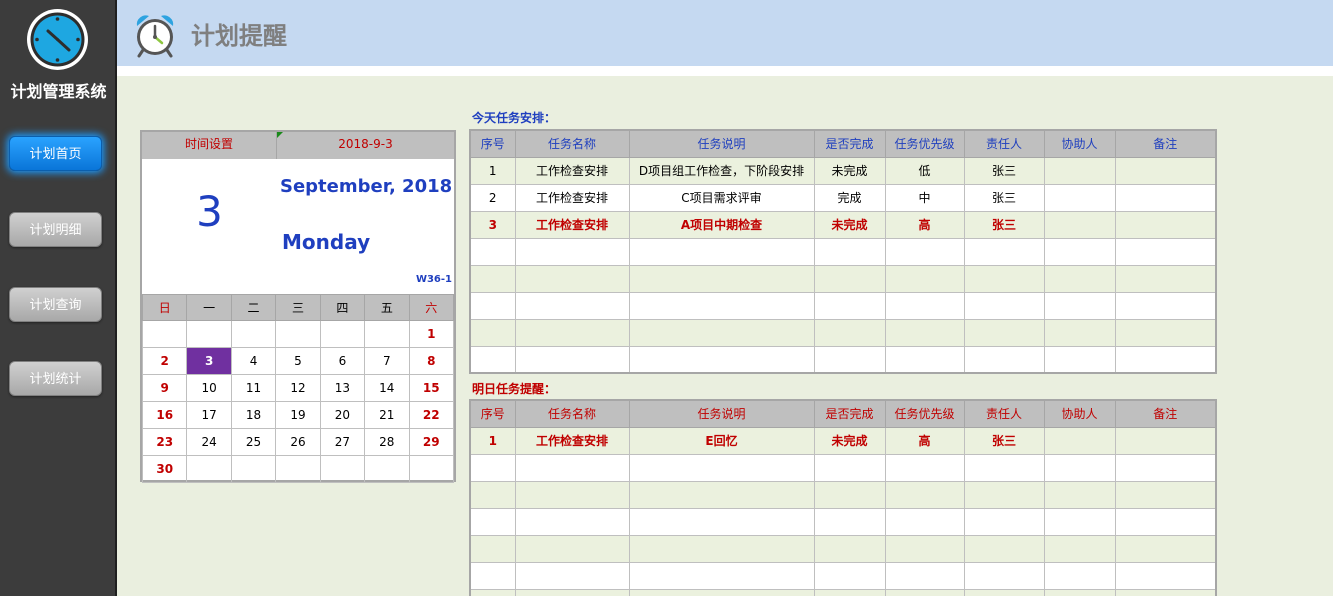  I want to click on calendar-day-cell: 10, so click(209, 388).